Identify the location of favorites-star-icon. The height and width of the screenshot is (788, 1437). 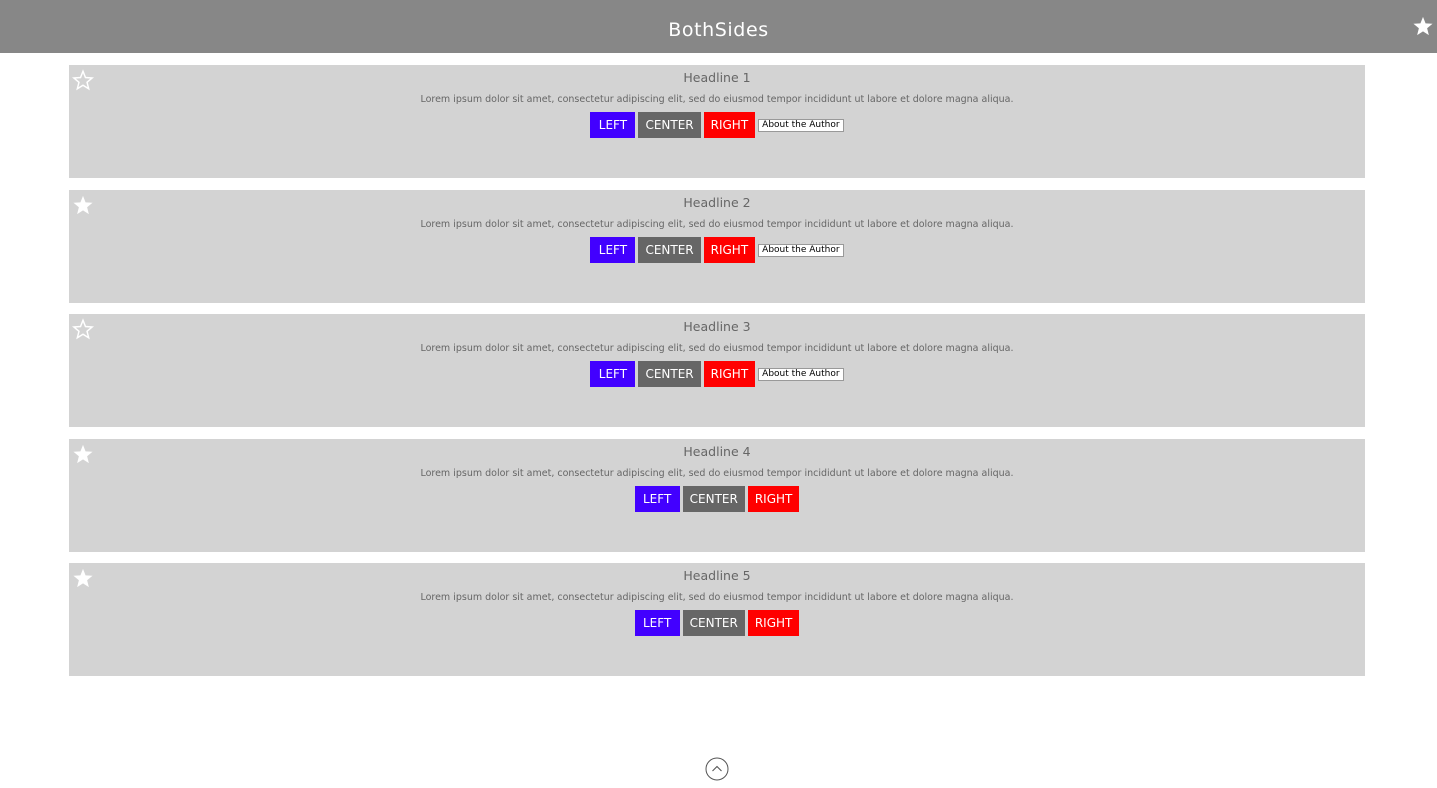
(1423, 26).